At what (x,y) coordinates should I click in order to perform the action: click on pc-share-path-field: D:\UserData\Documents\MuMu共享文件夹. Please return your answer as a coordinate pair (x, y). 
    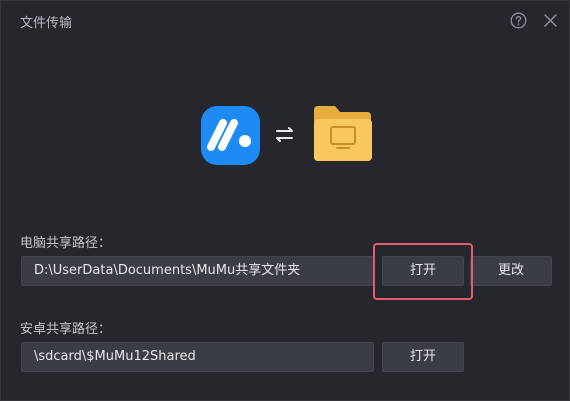
    Looking at the image, I should click on (197, 271).